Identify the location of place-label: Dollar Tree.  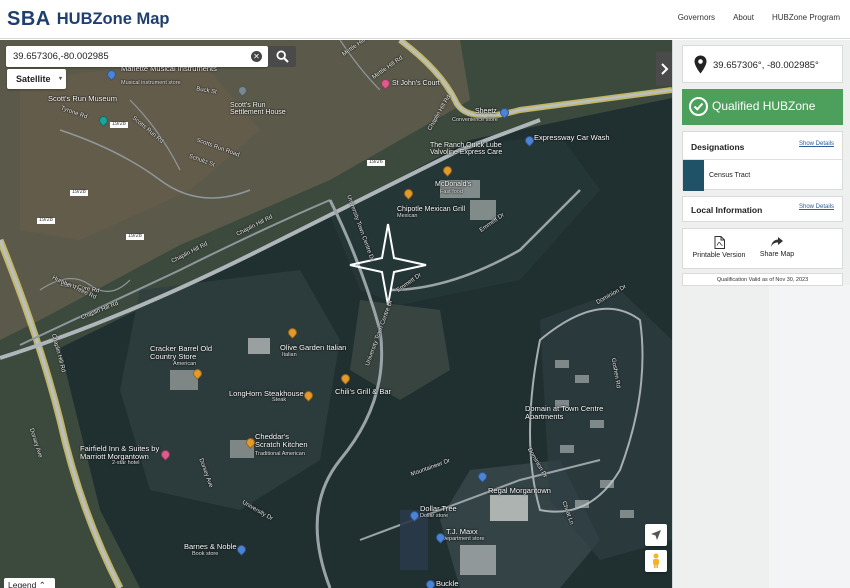
(438, 509).